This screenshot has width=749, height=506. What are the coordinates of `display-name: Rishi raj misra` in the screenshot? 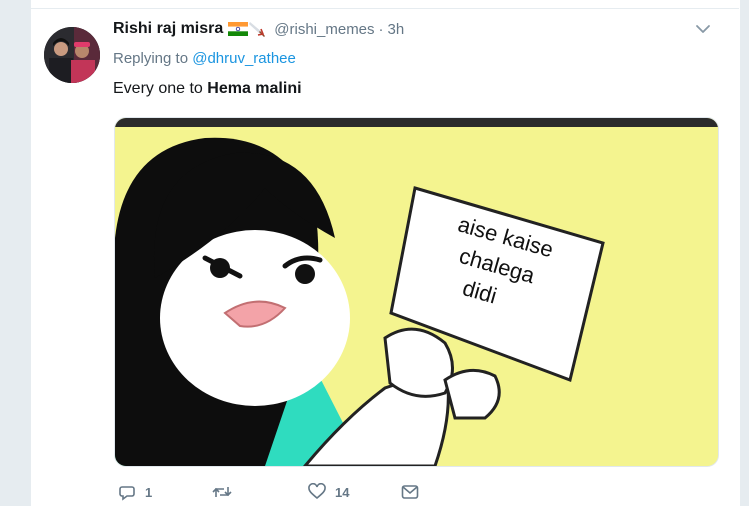 It's located at (168, 29).